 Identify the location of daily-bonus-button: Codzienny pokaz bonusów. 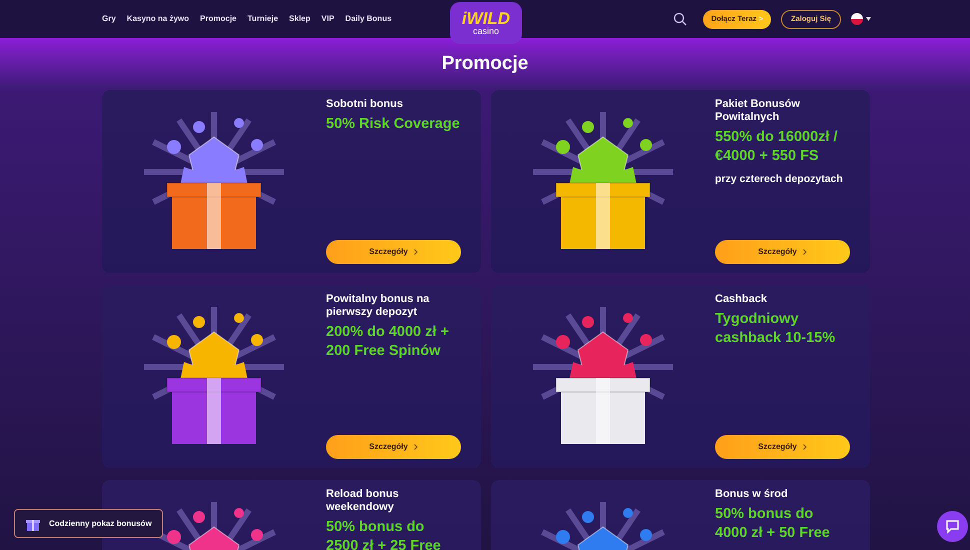
(88, 523).